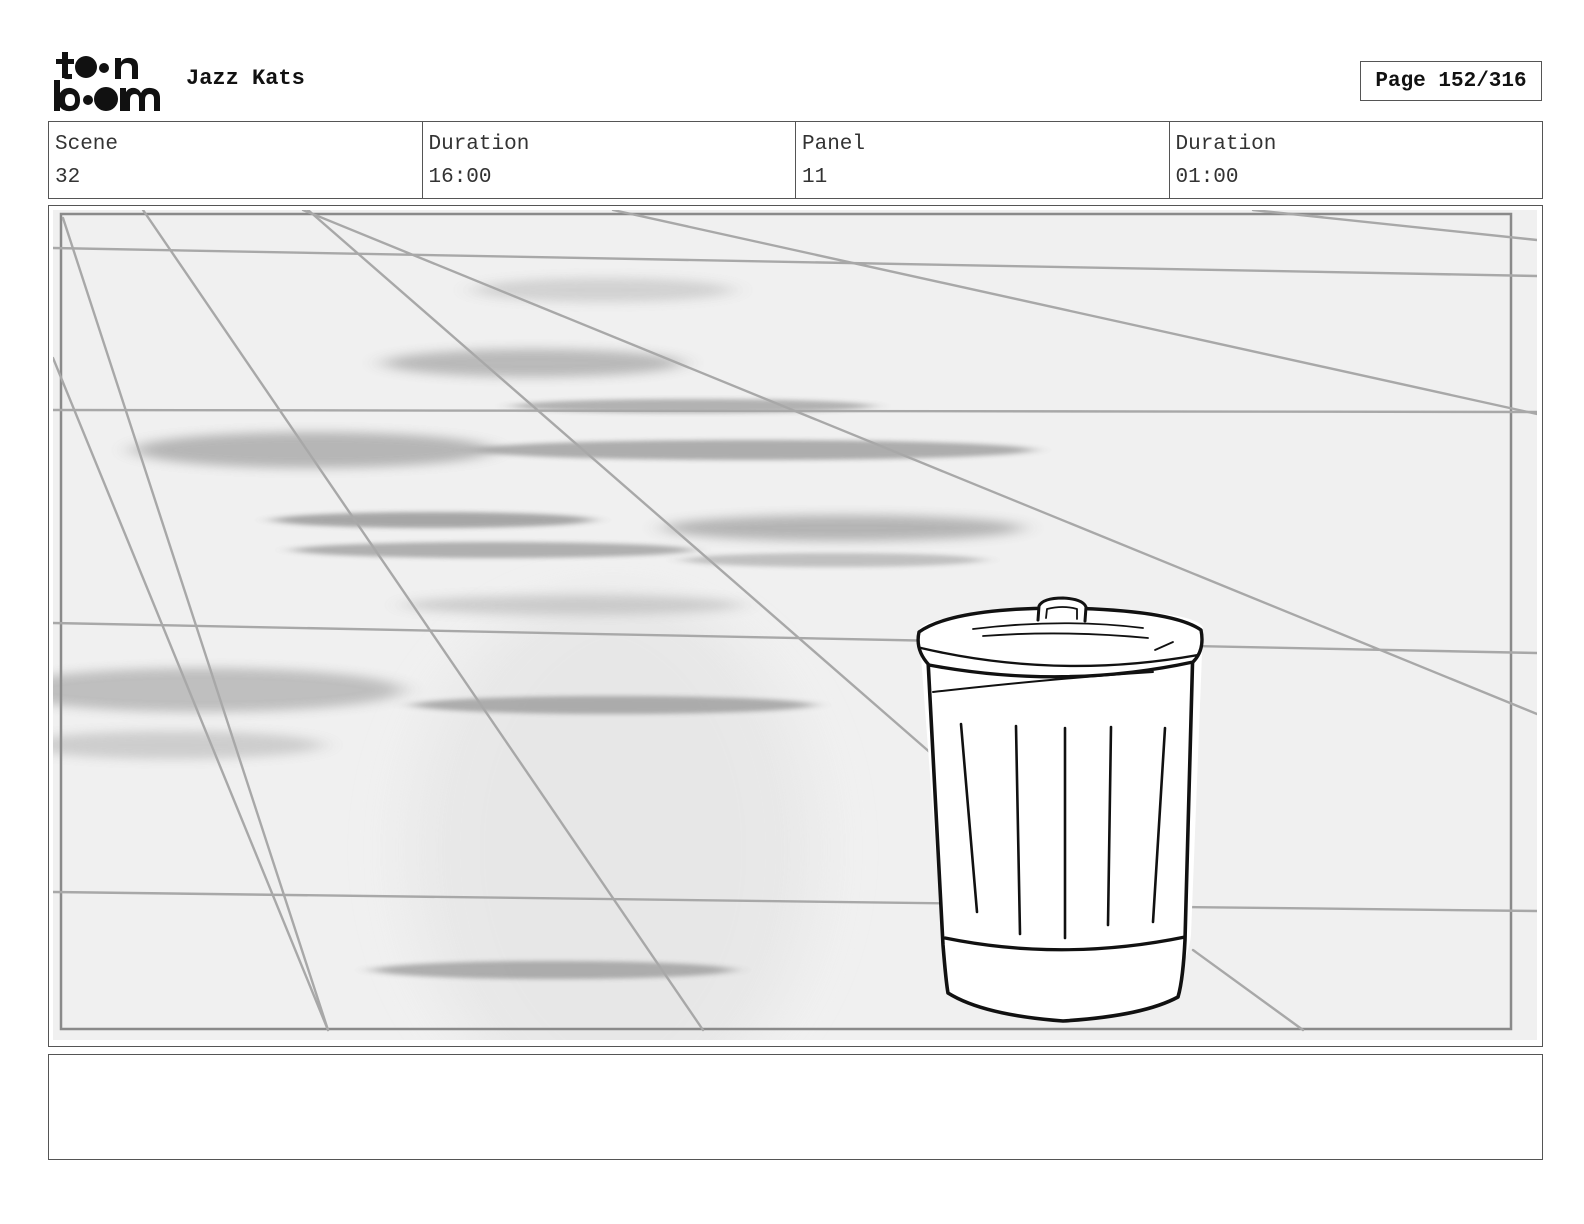 The image size is (1584, 1224). What do you see at coordinates (236, 160) in the screenshot?
I see `scene-cell: Scene 32` at bounding box center [236, 160].